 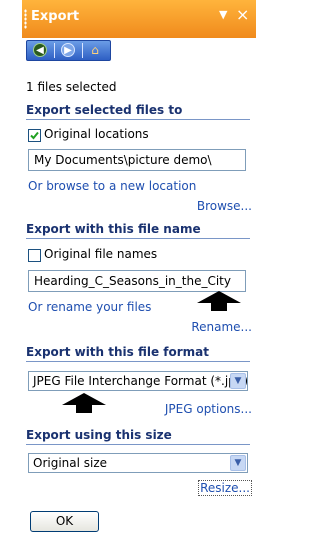 What do you see at coordinates (89, 307) in the screenshot?
I see `rename-files-hint: Or rename your files` at bounding box center [89, 307].